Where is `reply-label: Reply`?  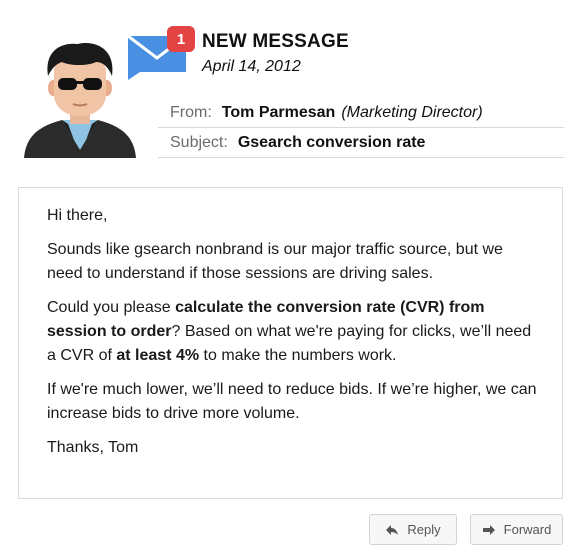 reply-label: Reply is located at coordinates (424, 529).